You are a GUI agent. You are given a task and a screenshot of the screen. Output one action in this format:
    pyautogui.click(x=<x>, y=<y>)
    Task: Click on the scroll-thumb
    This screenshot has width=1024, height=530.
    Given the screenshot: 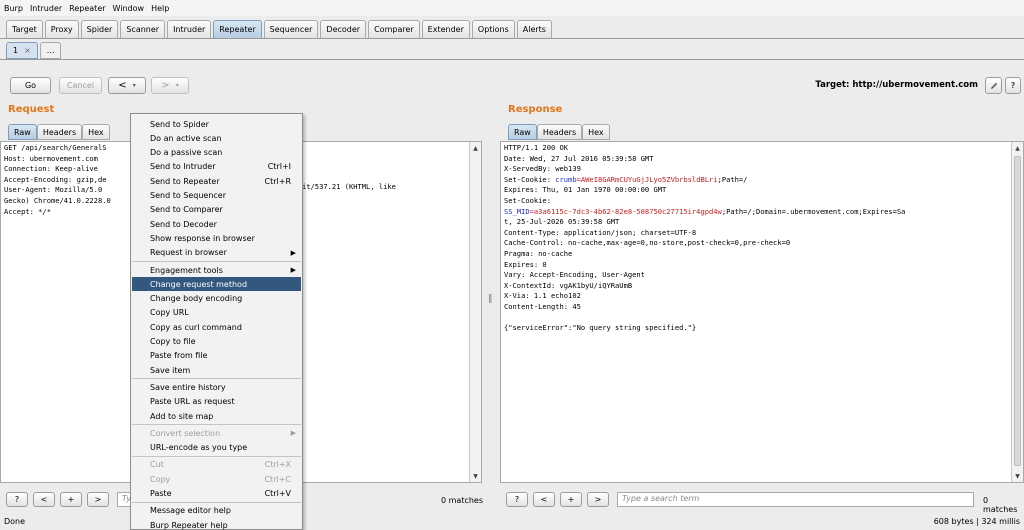 What is the action you would take?
    pyautogui.click(x=1017, y=311)
    